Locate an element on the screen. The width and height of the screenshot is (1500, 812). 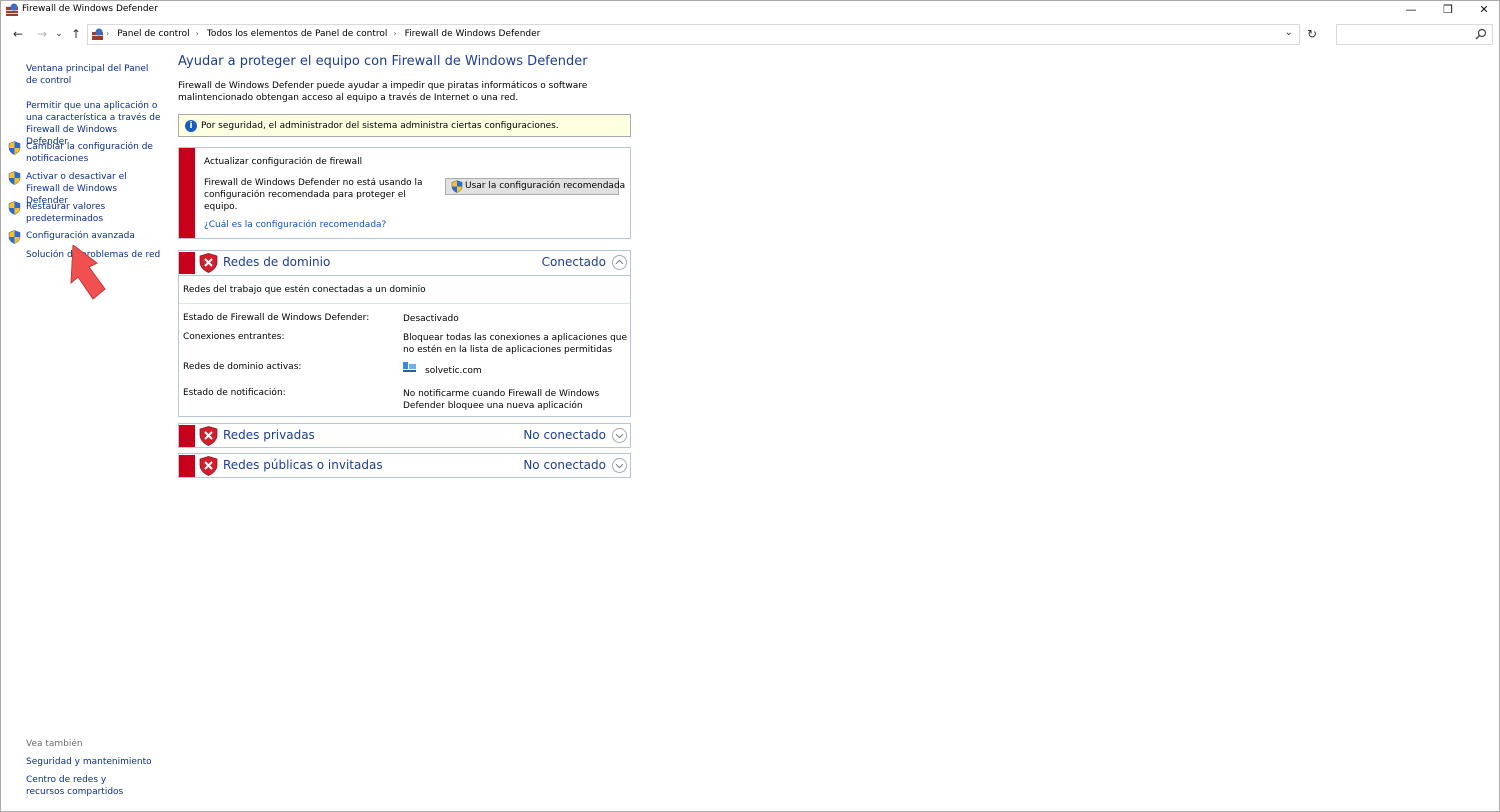
recommended-settings-link: ¿Cuál es la configuración recomendada? is located at coordinates (295, 225).